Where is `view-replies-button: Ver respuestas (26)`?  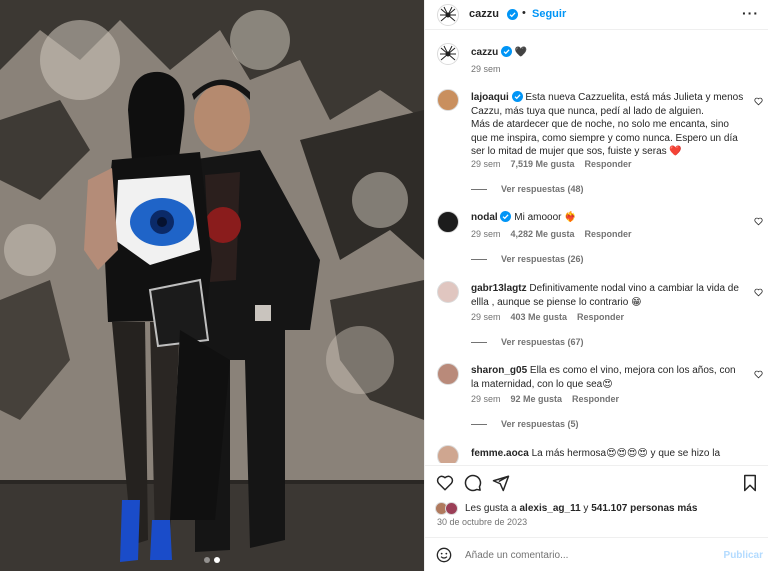 view-replies-button: Ver respuestas (26) is located at coordinates (527, 259).